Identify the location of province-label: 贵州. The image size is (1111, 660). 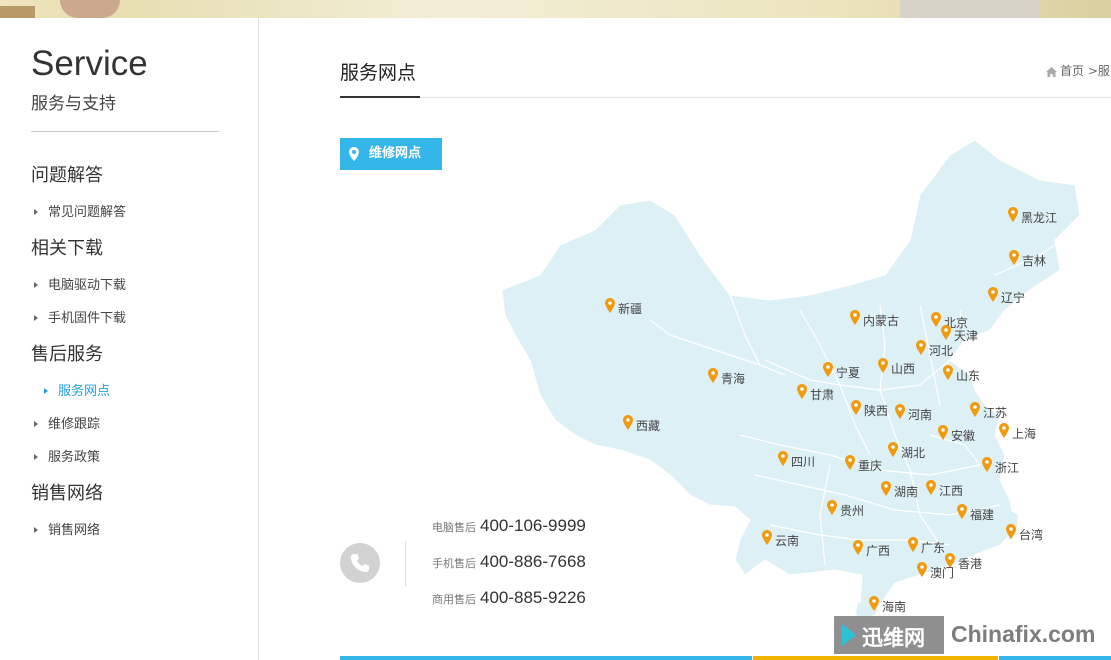
(852, 511).